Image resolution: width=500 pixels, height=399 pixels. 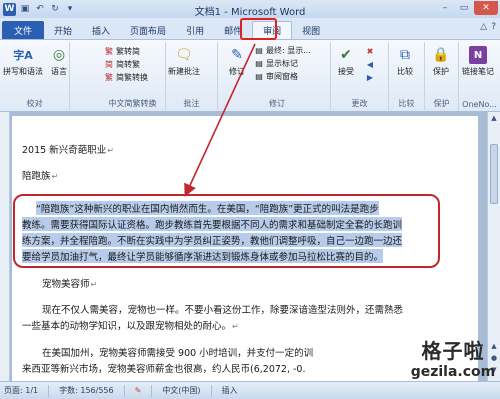 I want to click on customize-qat-icon: ▾, so click(x=70, y=9).